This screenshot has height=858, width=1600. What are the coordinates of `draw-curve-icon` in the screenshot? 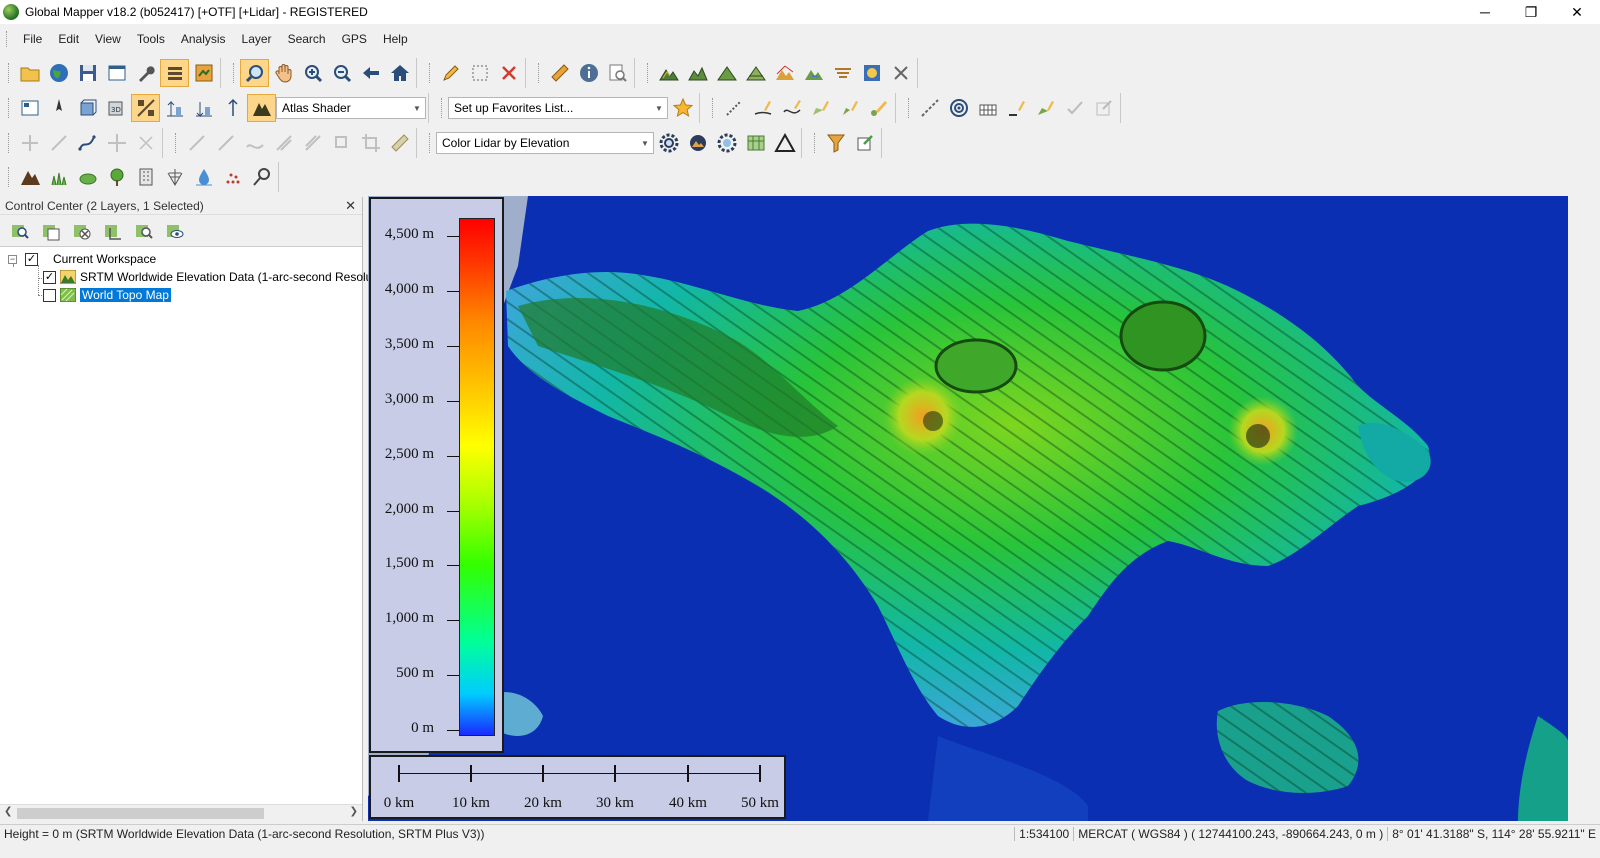 It's located at (791, 108).